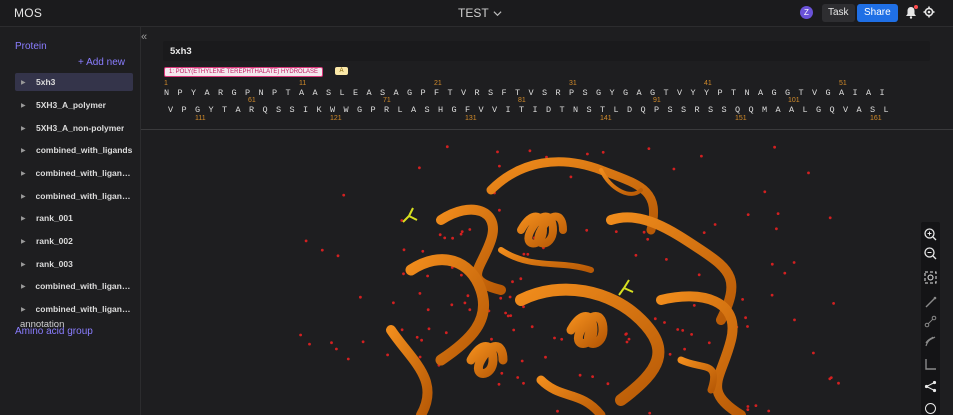 This screenshot has height=415, width=953. Describe the element at coordinates (838, 13) in the screenshot. I see `task-button: Task` at that location.